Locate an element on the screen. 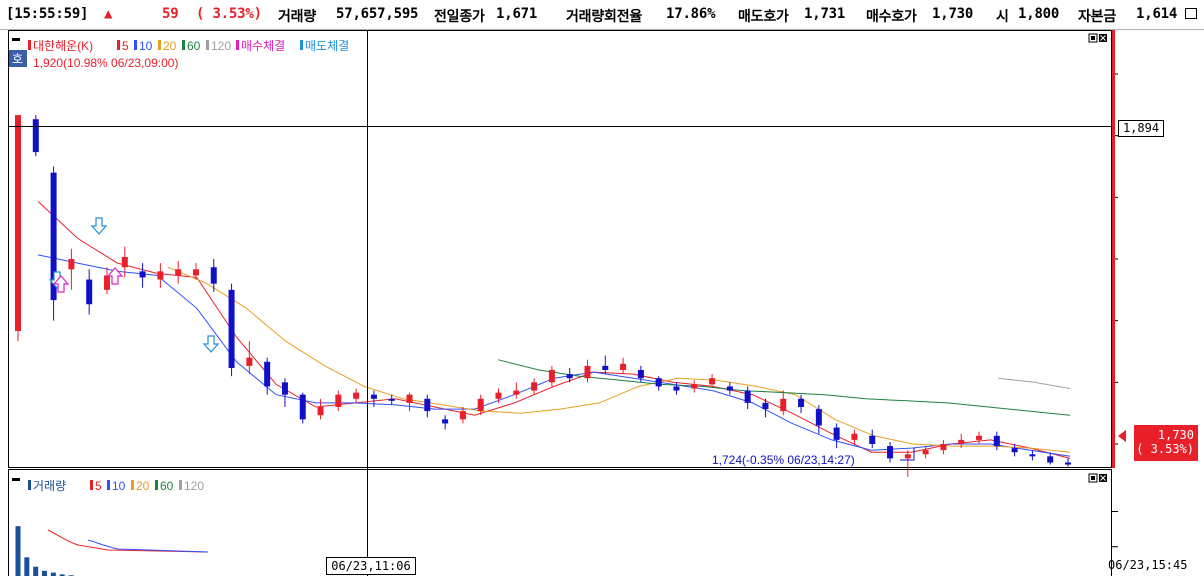 The image size is (1204, 576). current-price-value: 1,730 is located at coordinates (1175, 435).